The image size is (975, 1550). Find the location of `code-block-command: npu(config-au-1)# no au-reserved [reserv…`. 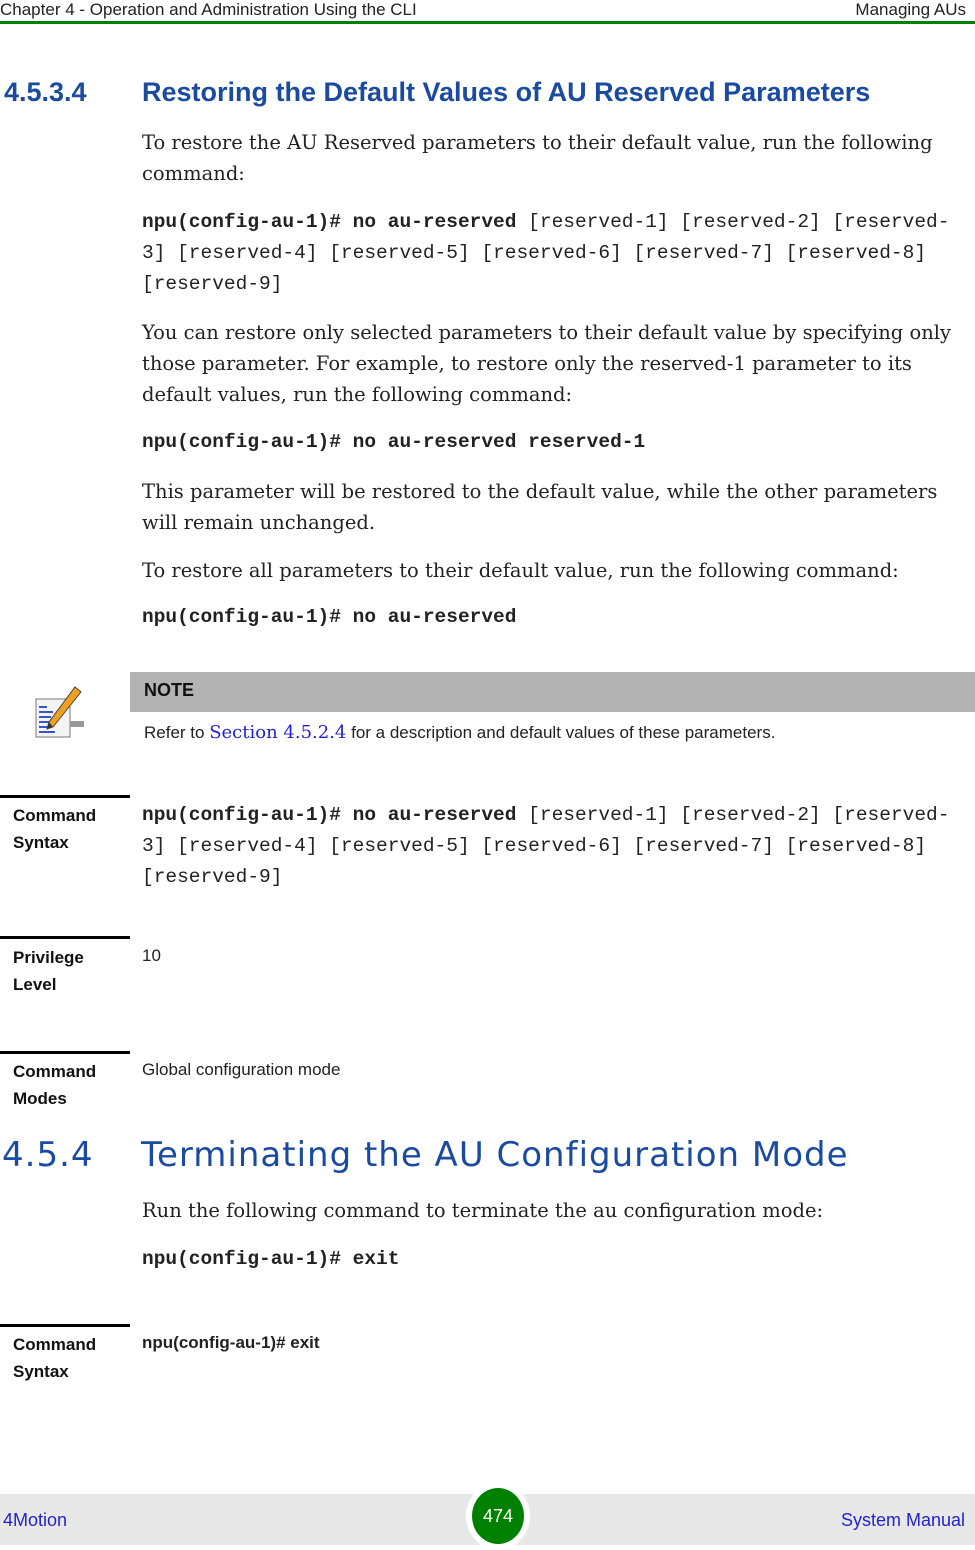

code-block-command: npu(config-au-1)# no au-reserved [reserv… is located at coordinates (557, 253).